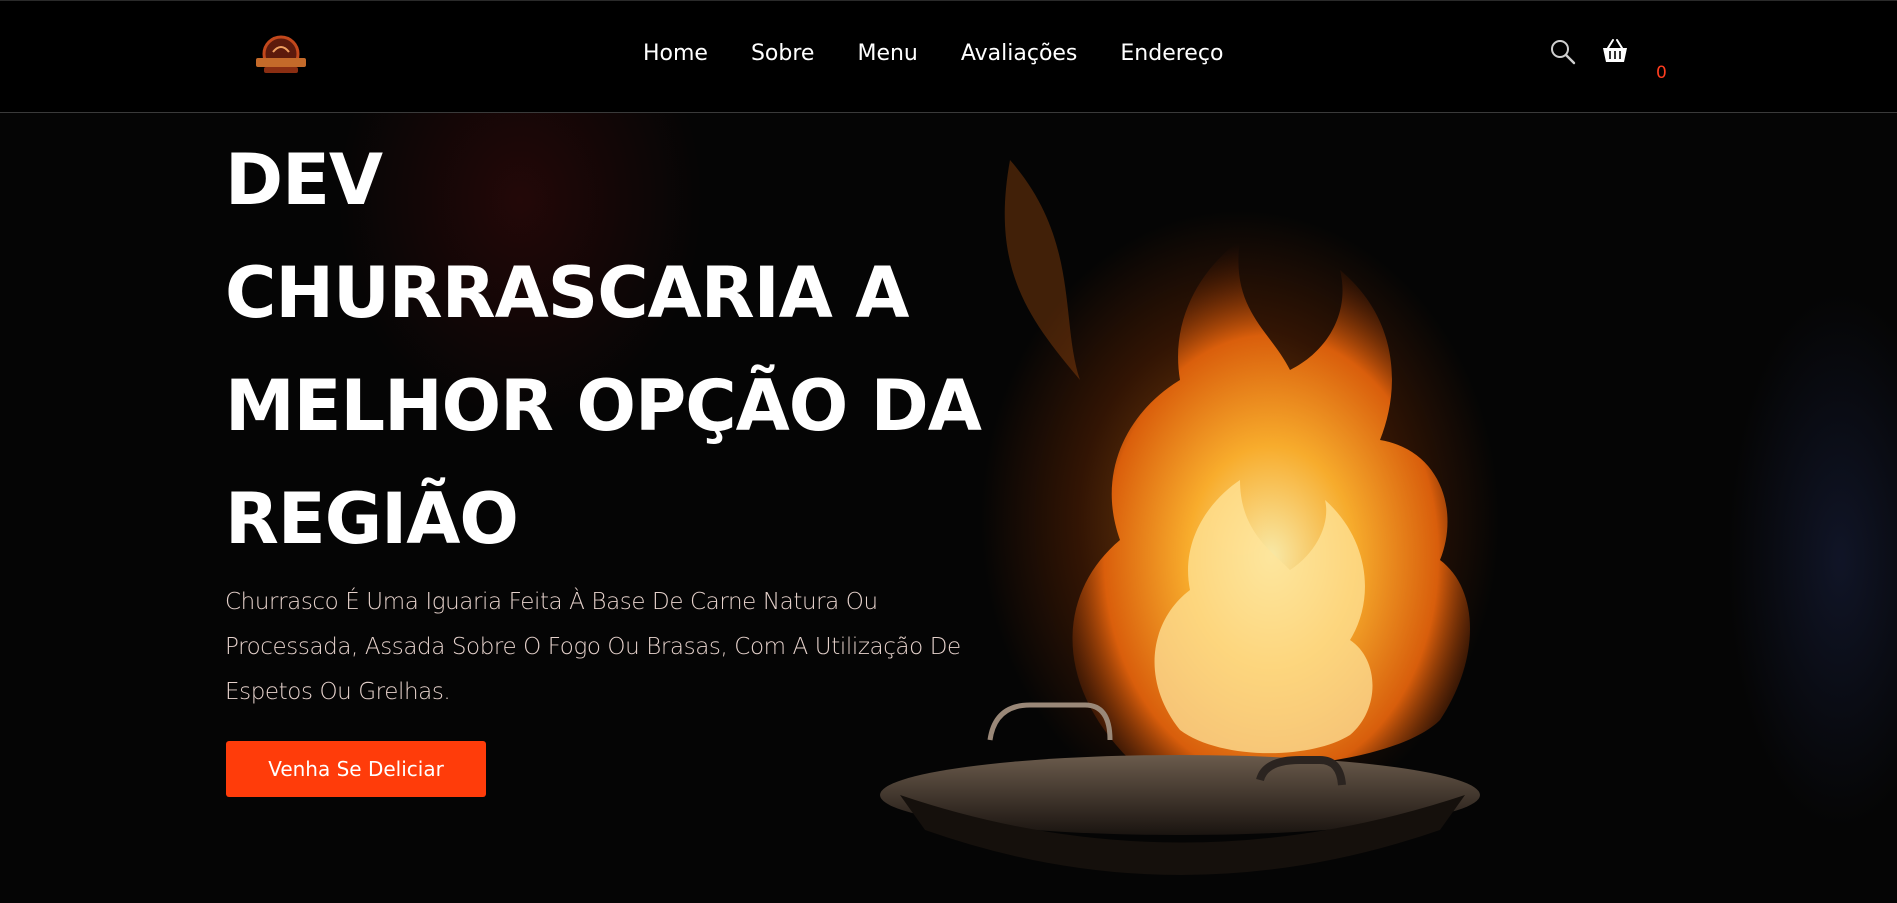 The width and height of the screenshot is (1897, 903). I want to click on site-header: Home Sobre Menu Avaliações Endereço 0, so click(948, 56).